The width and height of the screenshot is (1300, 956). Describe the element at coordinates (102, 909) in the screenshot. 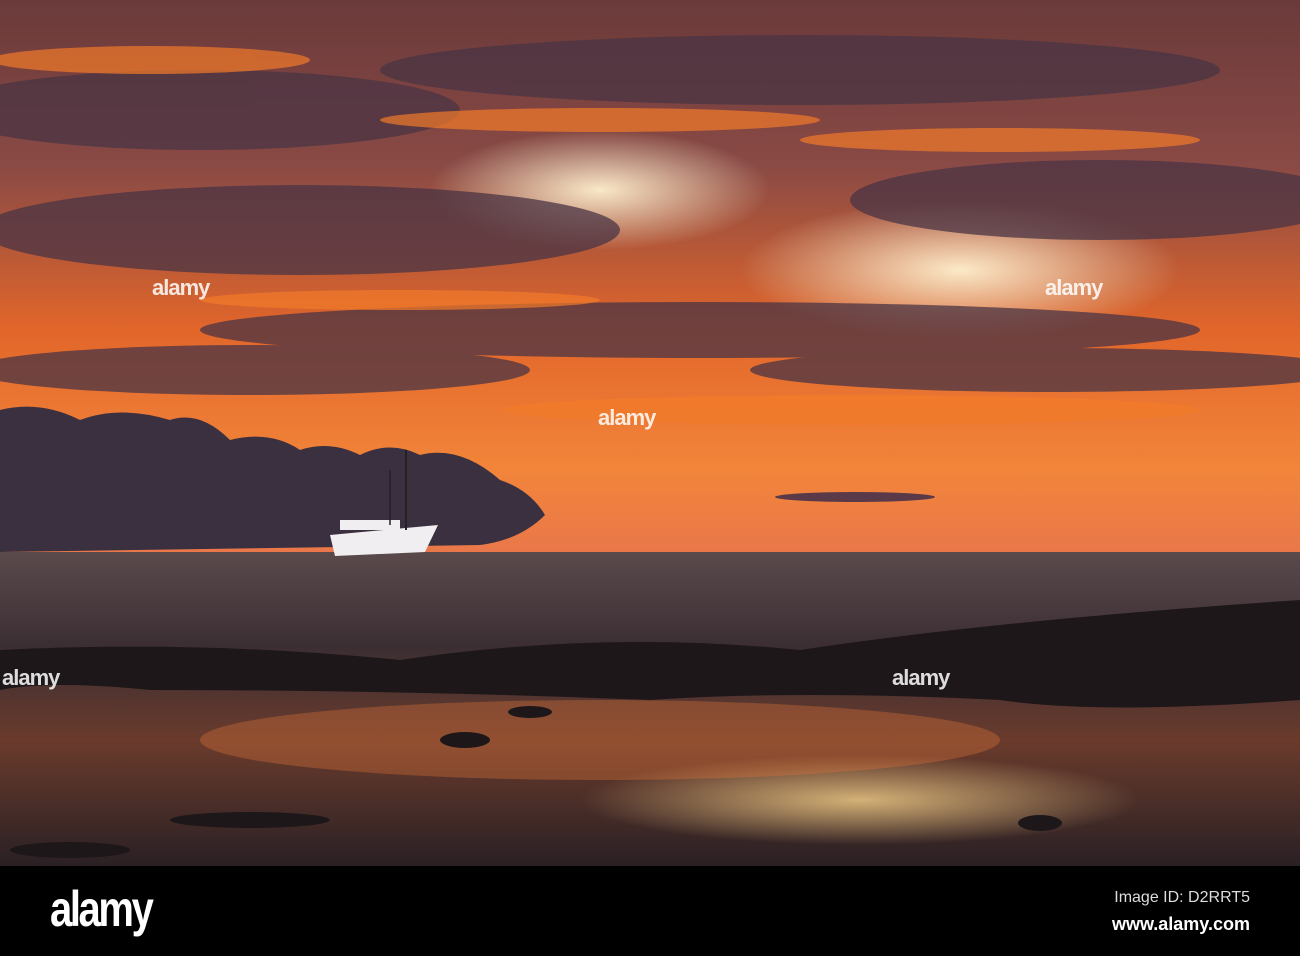

I see `alamy-logo: alamy` at that location.